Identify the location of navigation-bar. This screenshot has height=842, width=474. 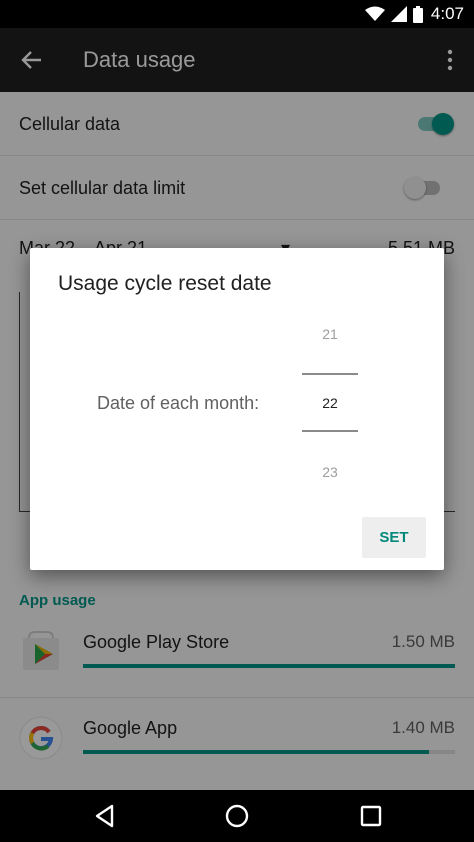
(237, 816).